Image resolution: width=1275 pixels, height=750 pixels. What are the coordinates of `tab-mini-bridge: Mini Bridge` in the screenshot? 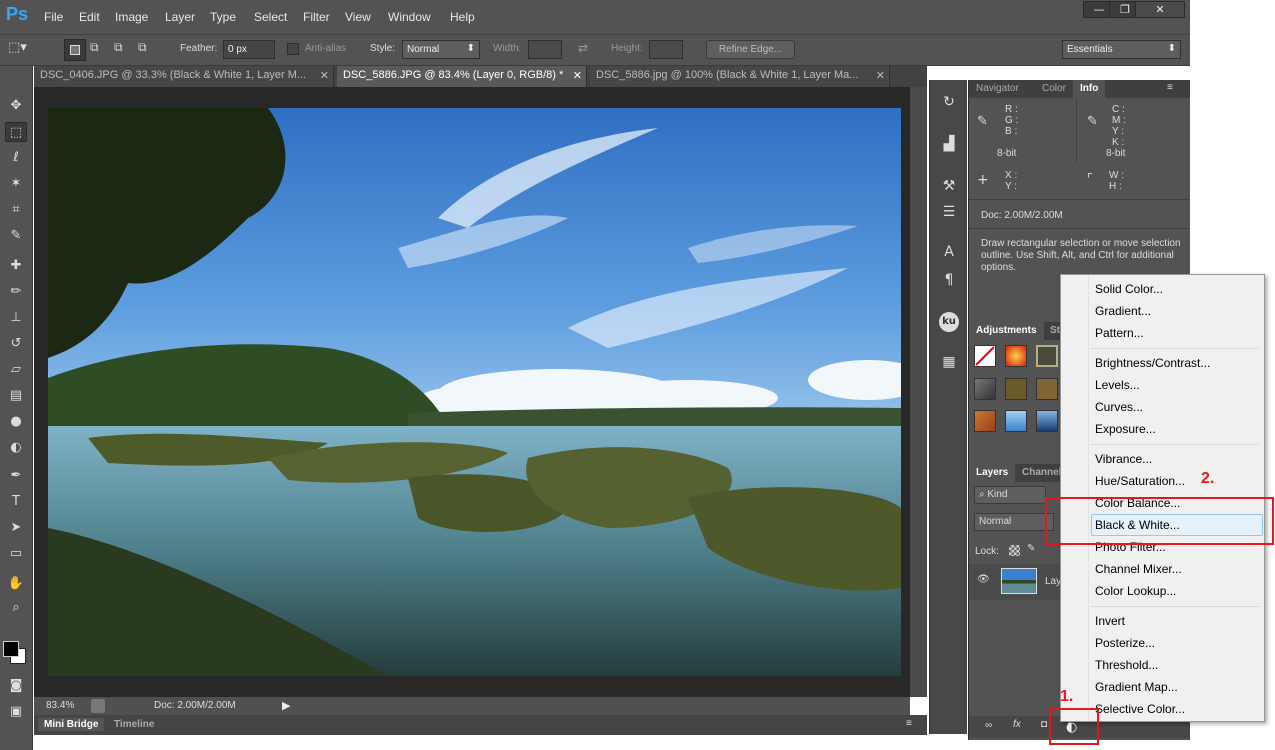 It's located at (71, 724).